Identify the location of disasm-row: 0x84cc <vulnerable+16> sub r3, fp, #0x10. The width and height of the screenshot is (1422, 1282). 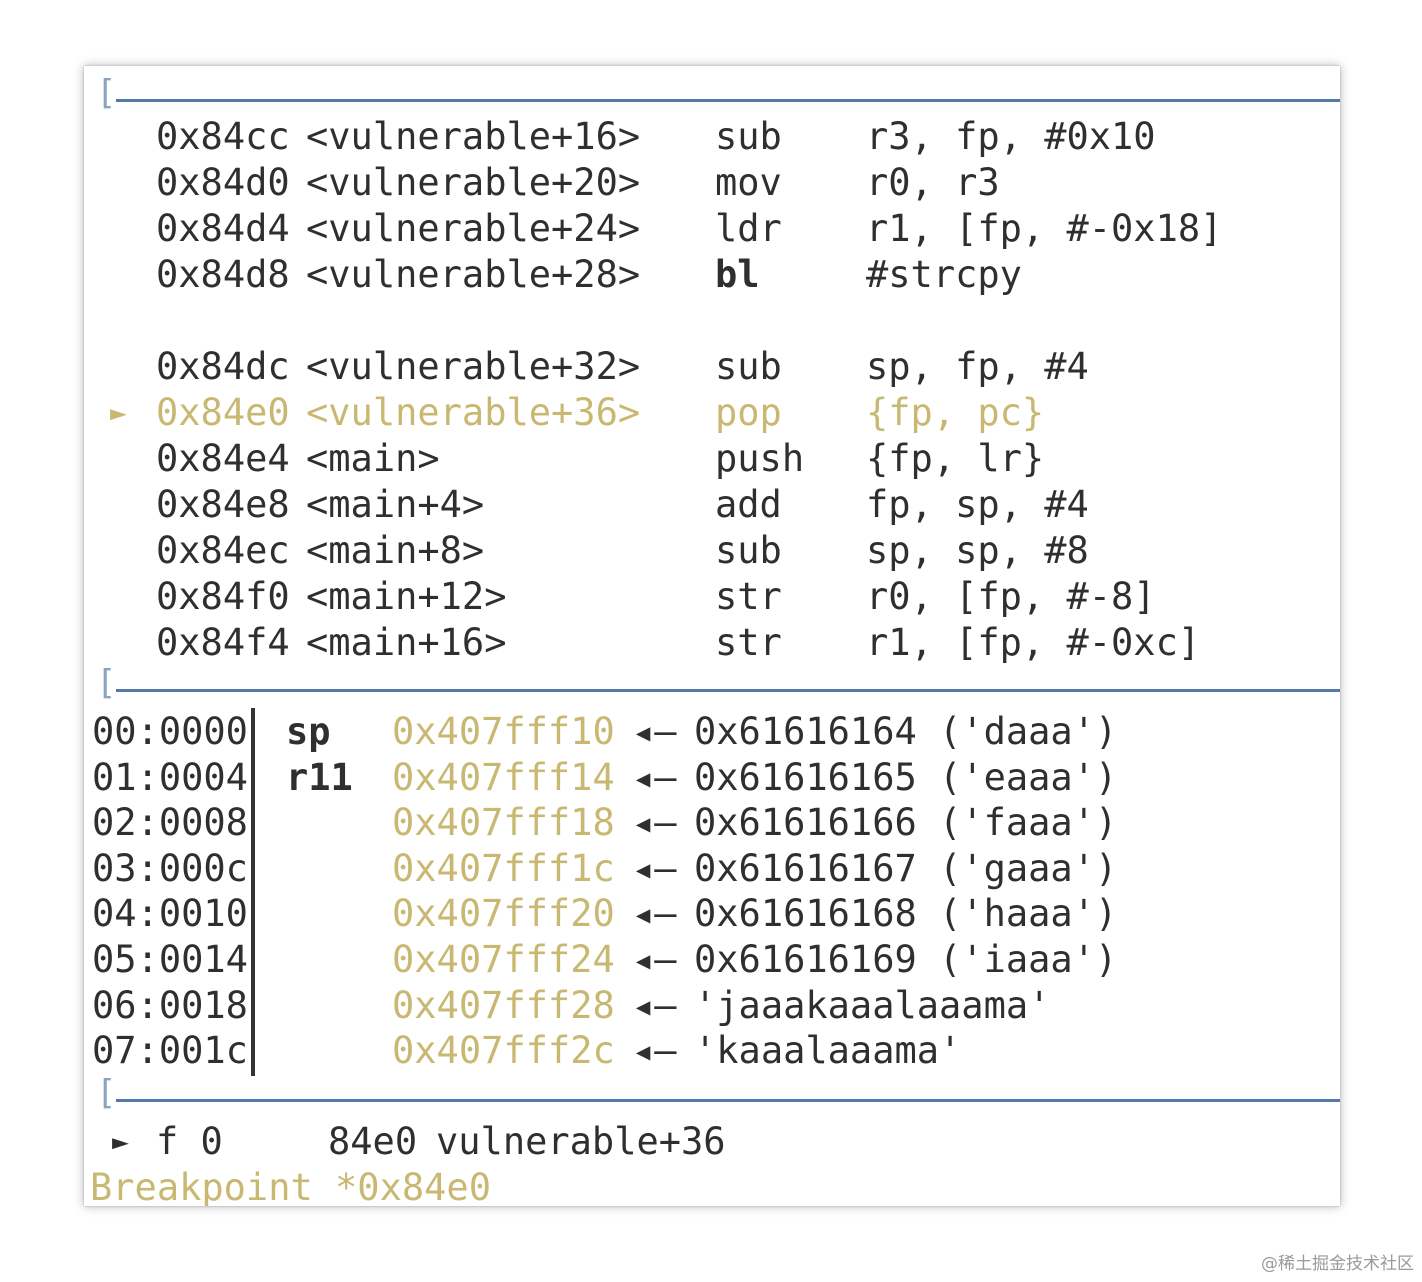
(712, 137).